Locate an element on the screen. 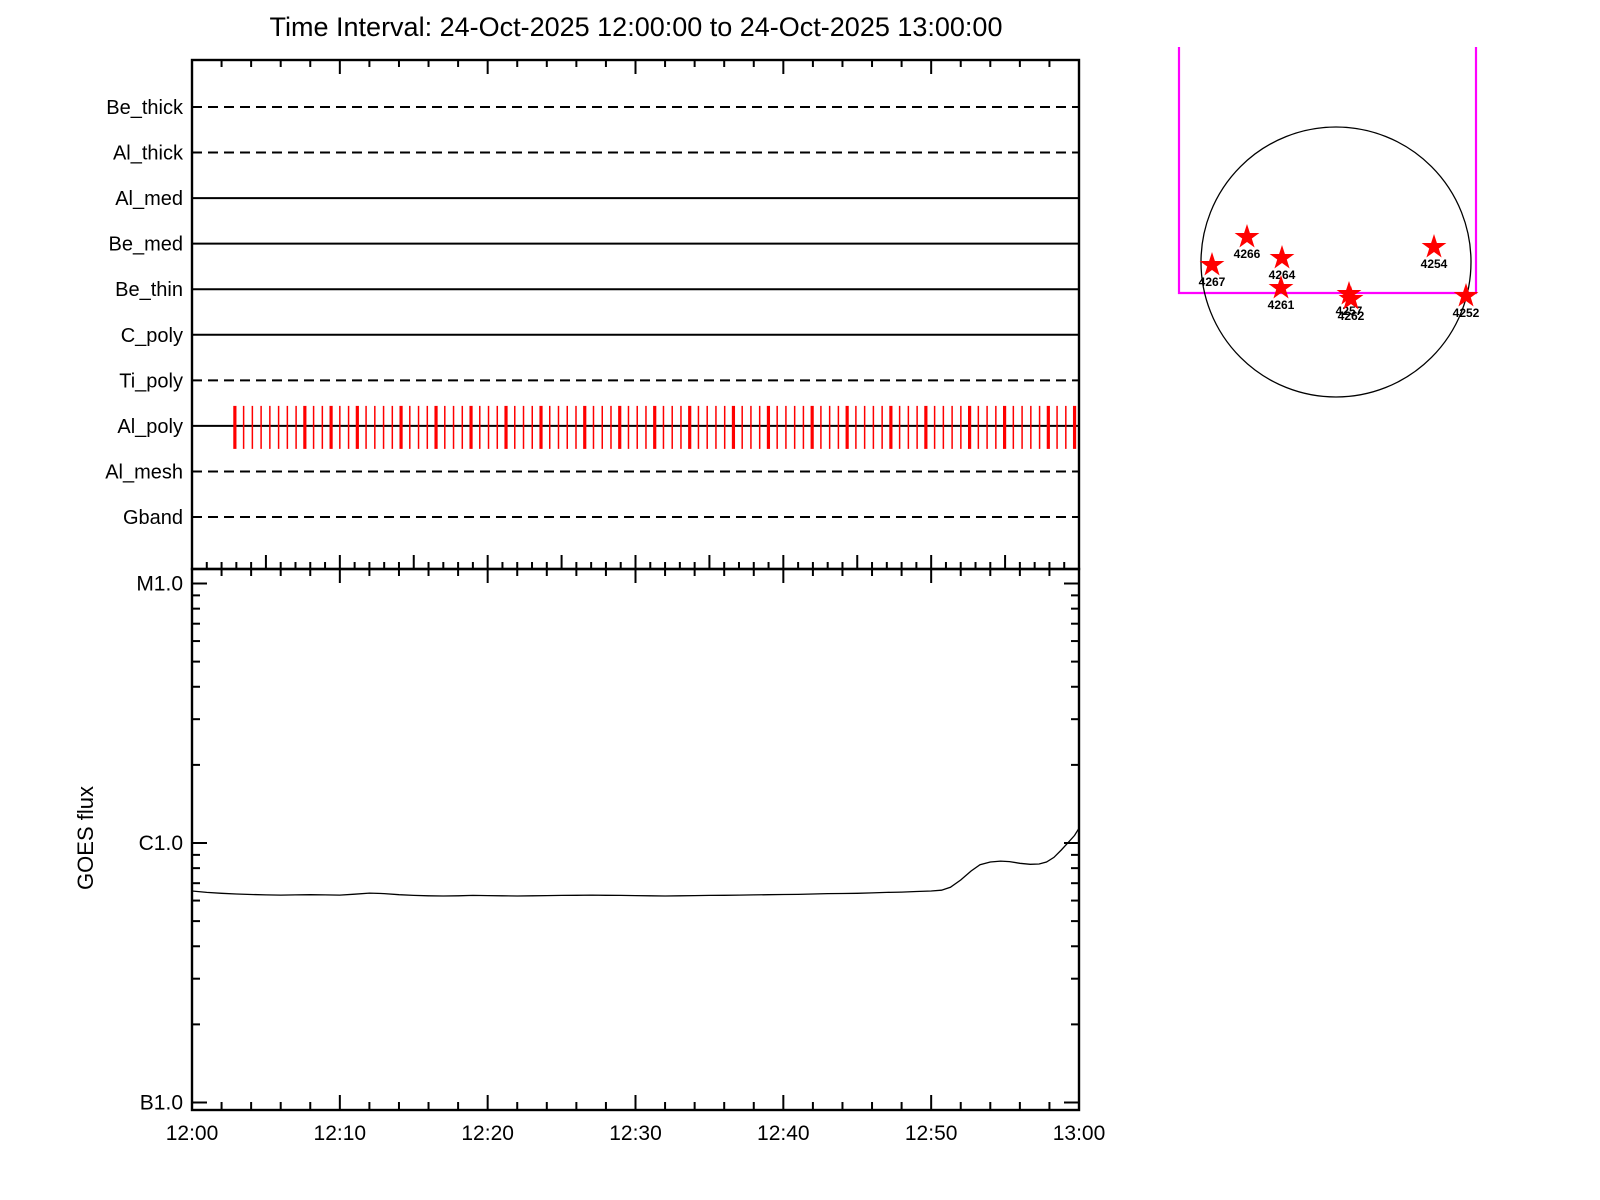 Image resolution: width=1600 pixels, height=1200 pixels. active-region-label: 4254 is located at coordinates (1434, 264).